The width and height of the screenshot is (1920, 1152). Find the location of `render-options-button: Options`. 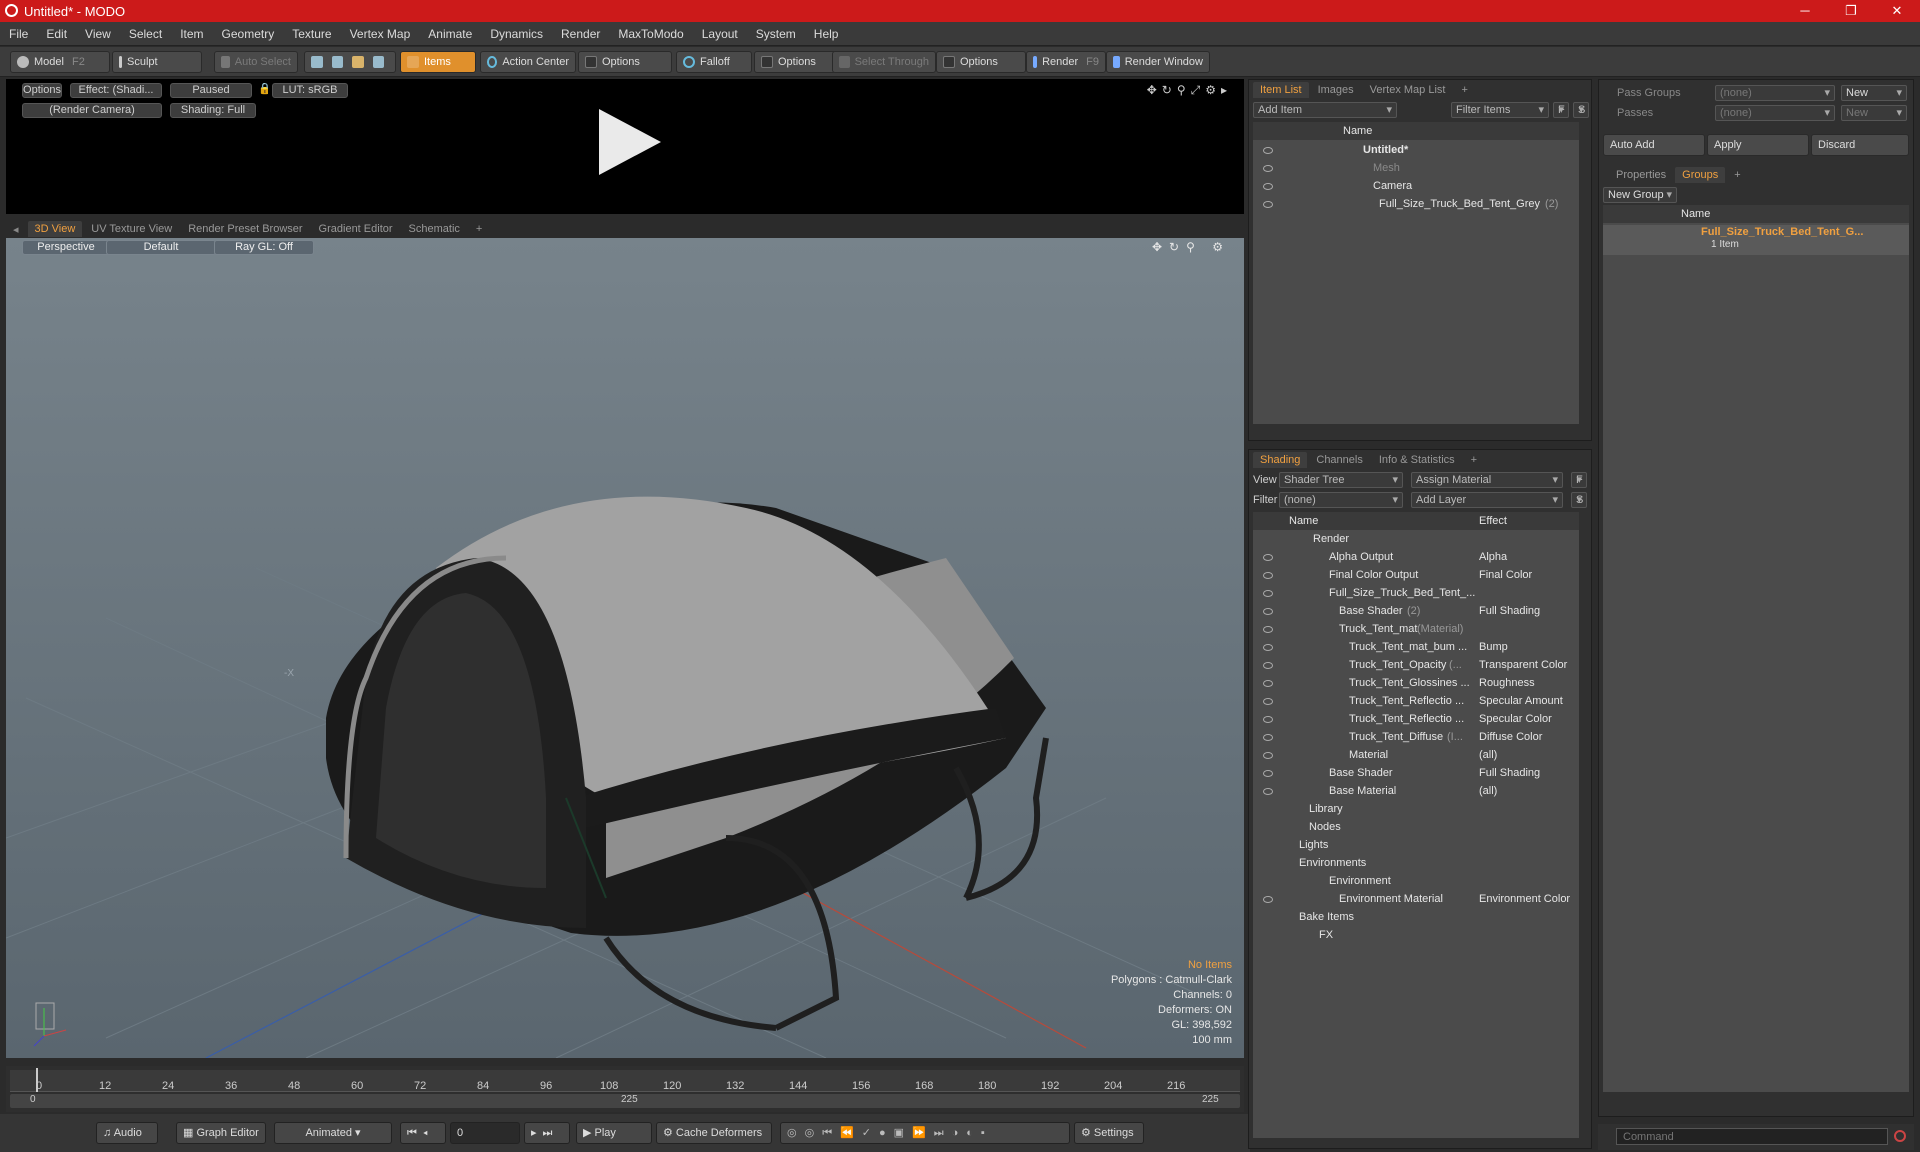

render-options-button: Options is located at coordinates (42, 90).